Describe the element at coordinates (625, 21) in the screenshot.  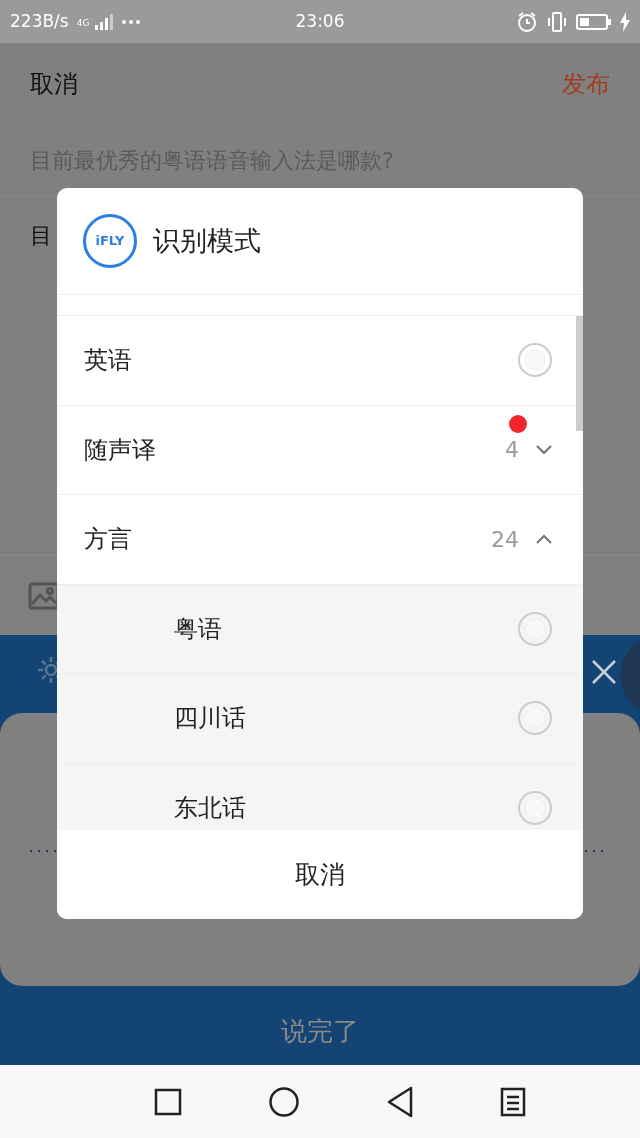
I see `charging-icon` at that location.